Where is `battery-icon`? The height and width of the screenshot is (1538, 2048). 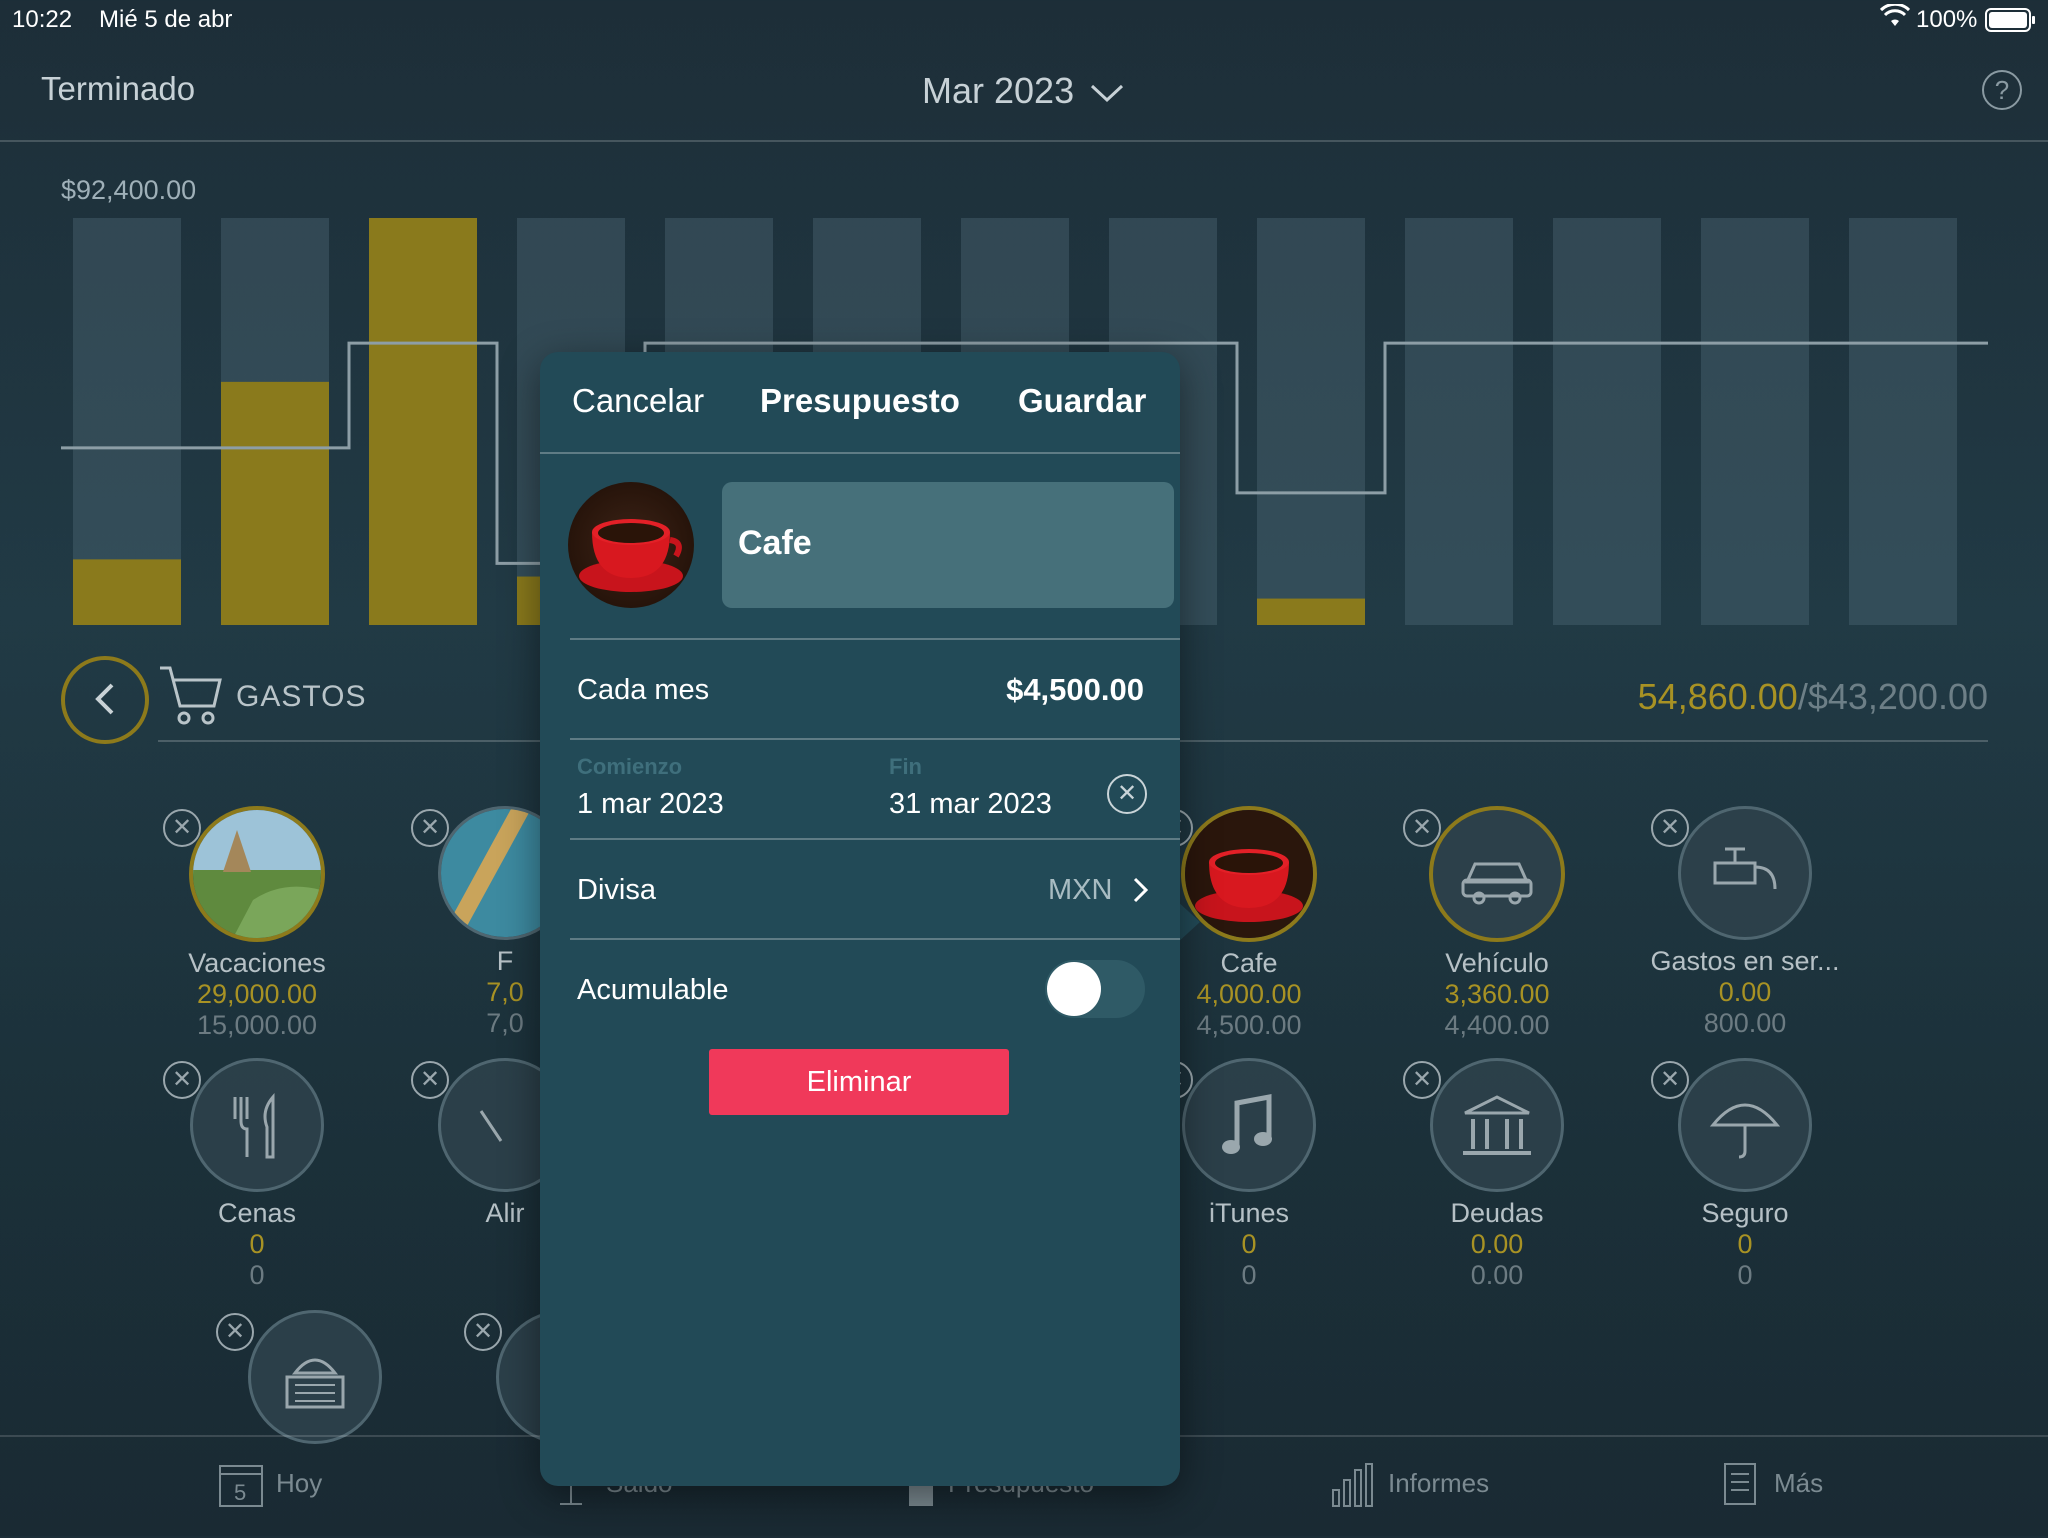 battery-icon is located at coordinates (2011, 23).